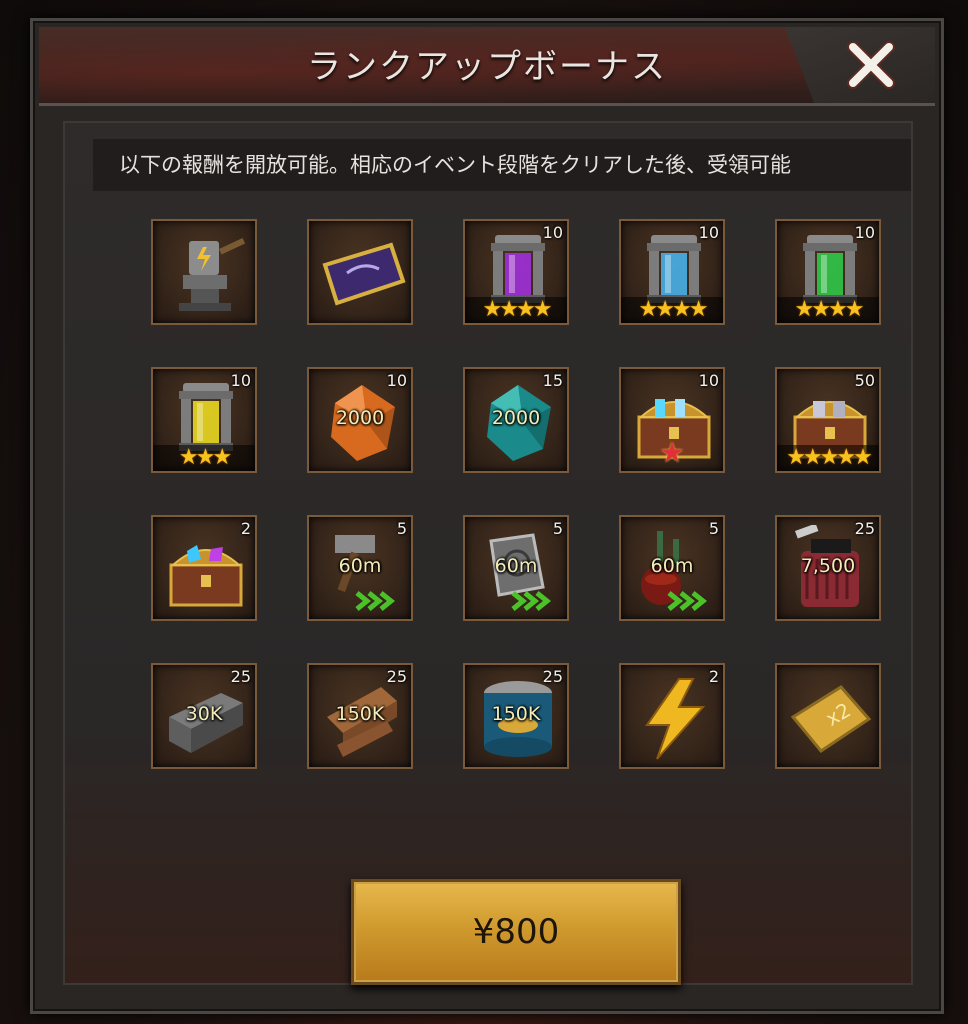  What do you see at coordinates (516, 932) in the screenshot?
I see `purchase-button: ¥800` at bounding box center [516, 932].